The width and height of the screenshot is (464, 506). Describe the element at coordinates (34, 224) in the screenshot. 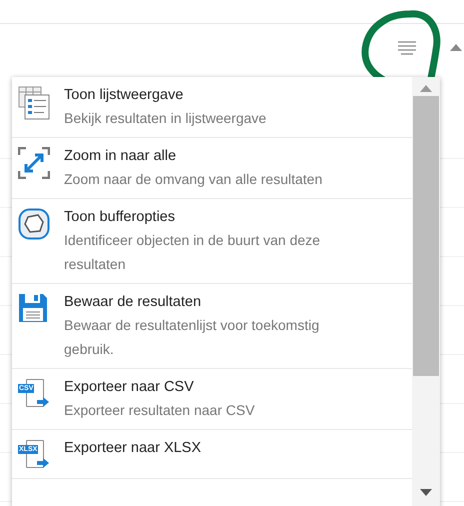

I see `buffer-icon` at that location.